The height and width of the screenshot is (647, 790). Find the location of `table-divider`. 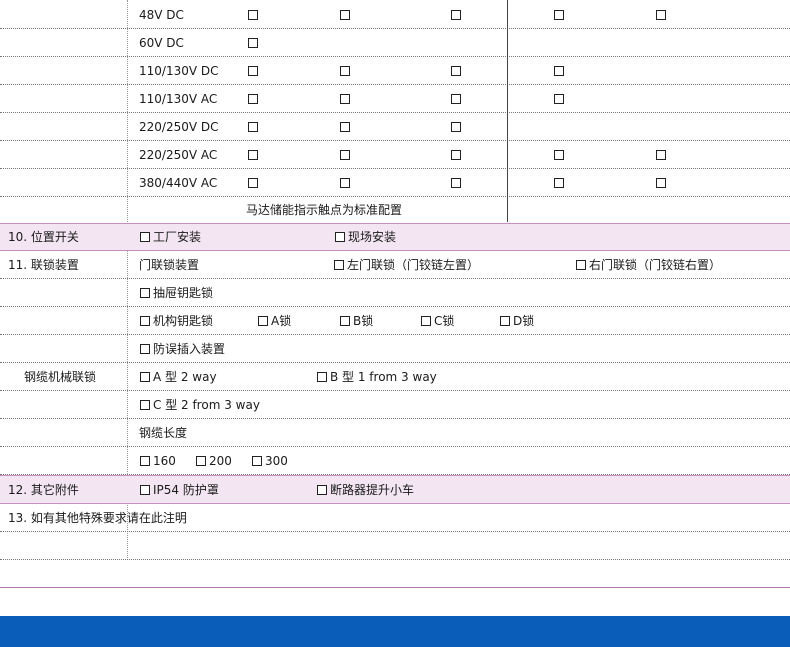

table-divider is located at coordinates (507, 111).